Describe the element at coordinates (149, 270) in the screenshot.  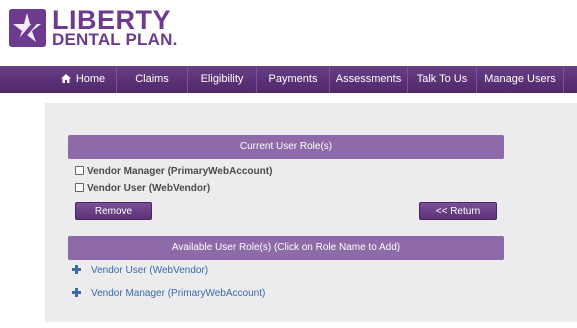
I see `available-role-label: Vendor User (WebVendor)` at that location.